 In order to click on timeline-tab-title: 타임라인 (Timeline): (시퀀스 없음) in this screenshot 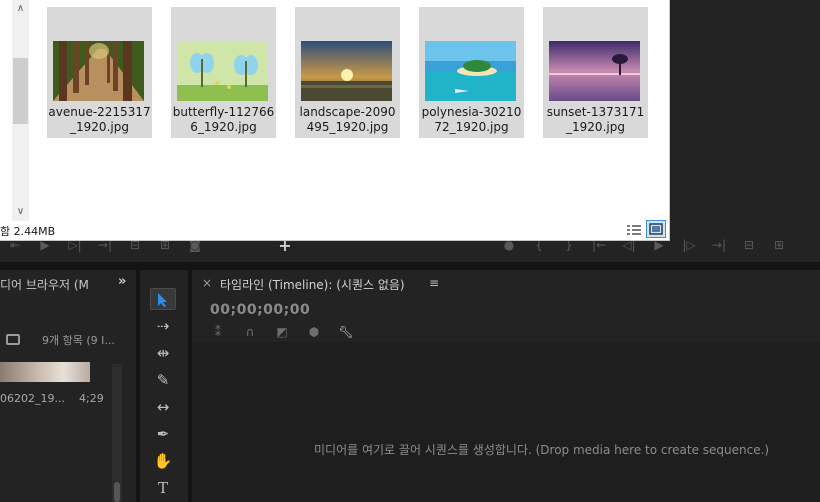, I will do `click(312, 284)`.